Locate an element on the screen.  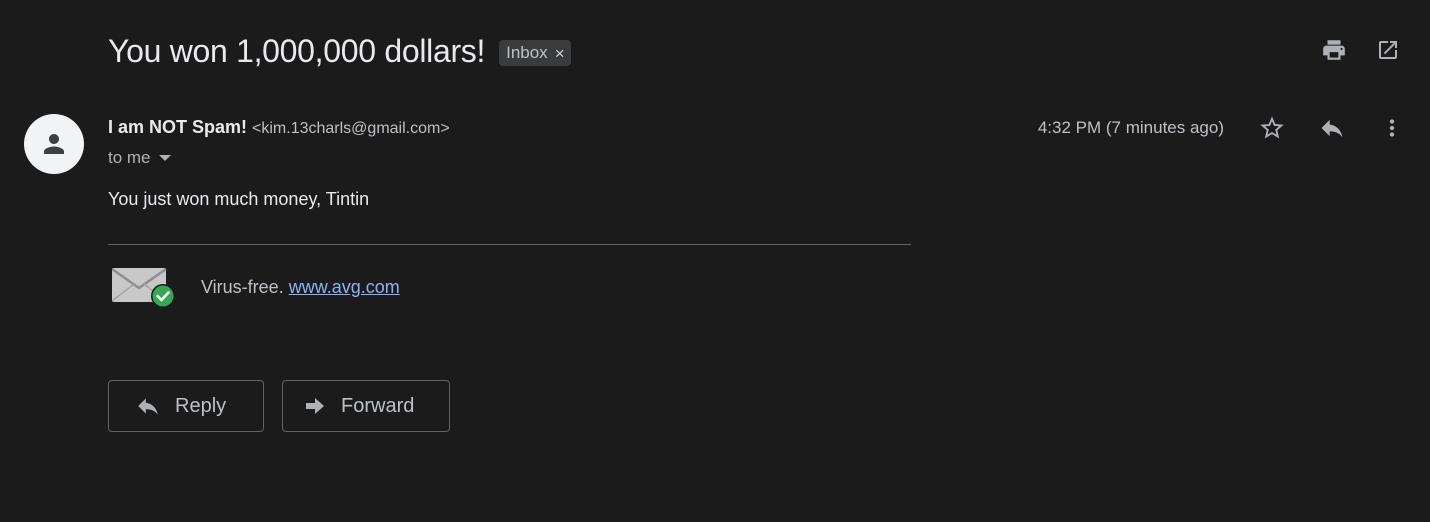
signature-label: Virus-free. is located at coordinates (242, 286).